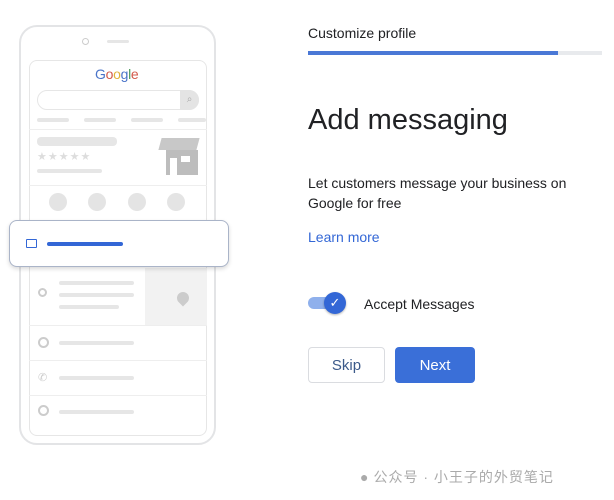 The image size is (614, 500). I want to click on search-icon: ⌕, so click(189, 100).